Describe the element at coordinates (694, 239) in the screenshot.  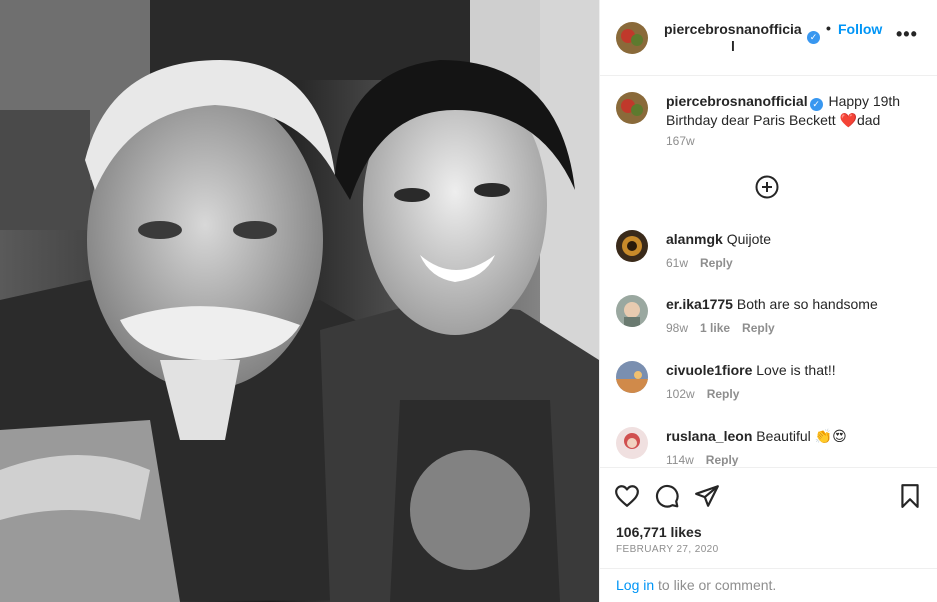
I see `comment-username: alanmgk` at that location.